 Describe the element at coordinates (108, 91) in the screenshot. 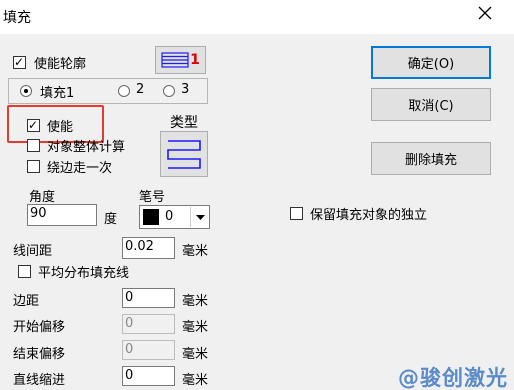

I see `fill-tab-group` at that location.